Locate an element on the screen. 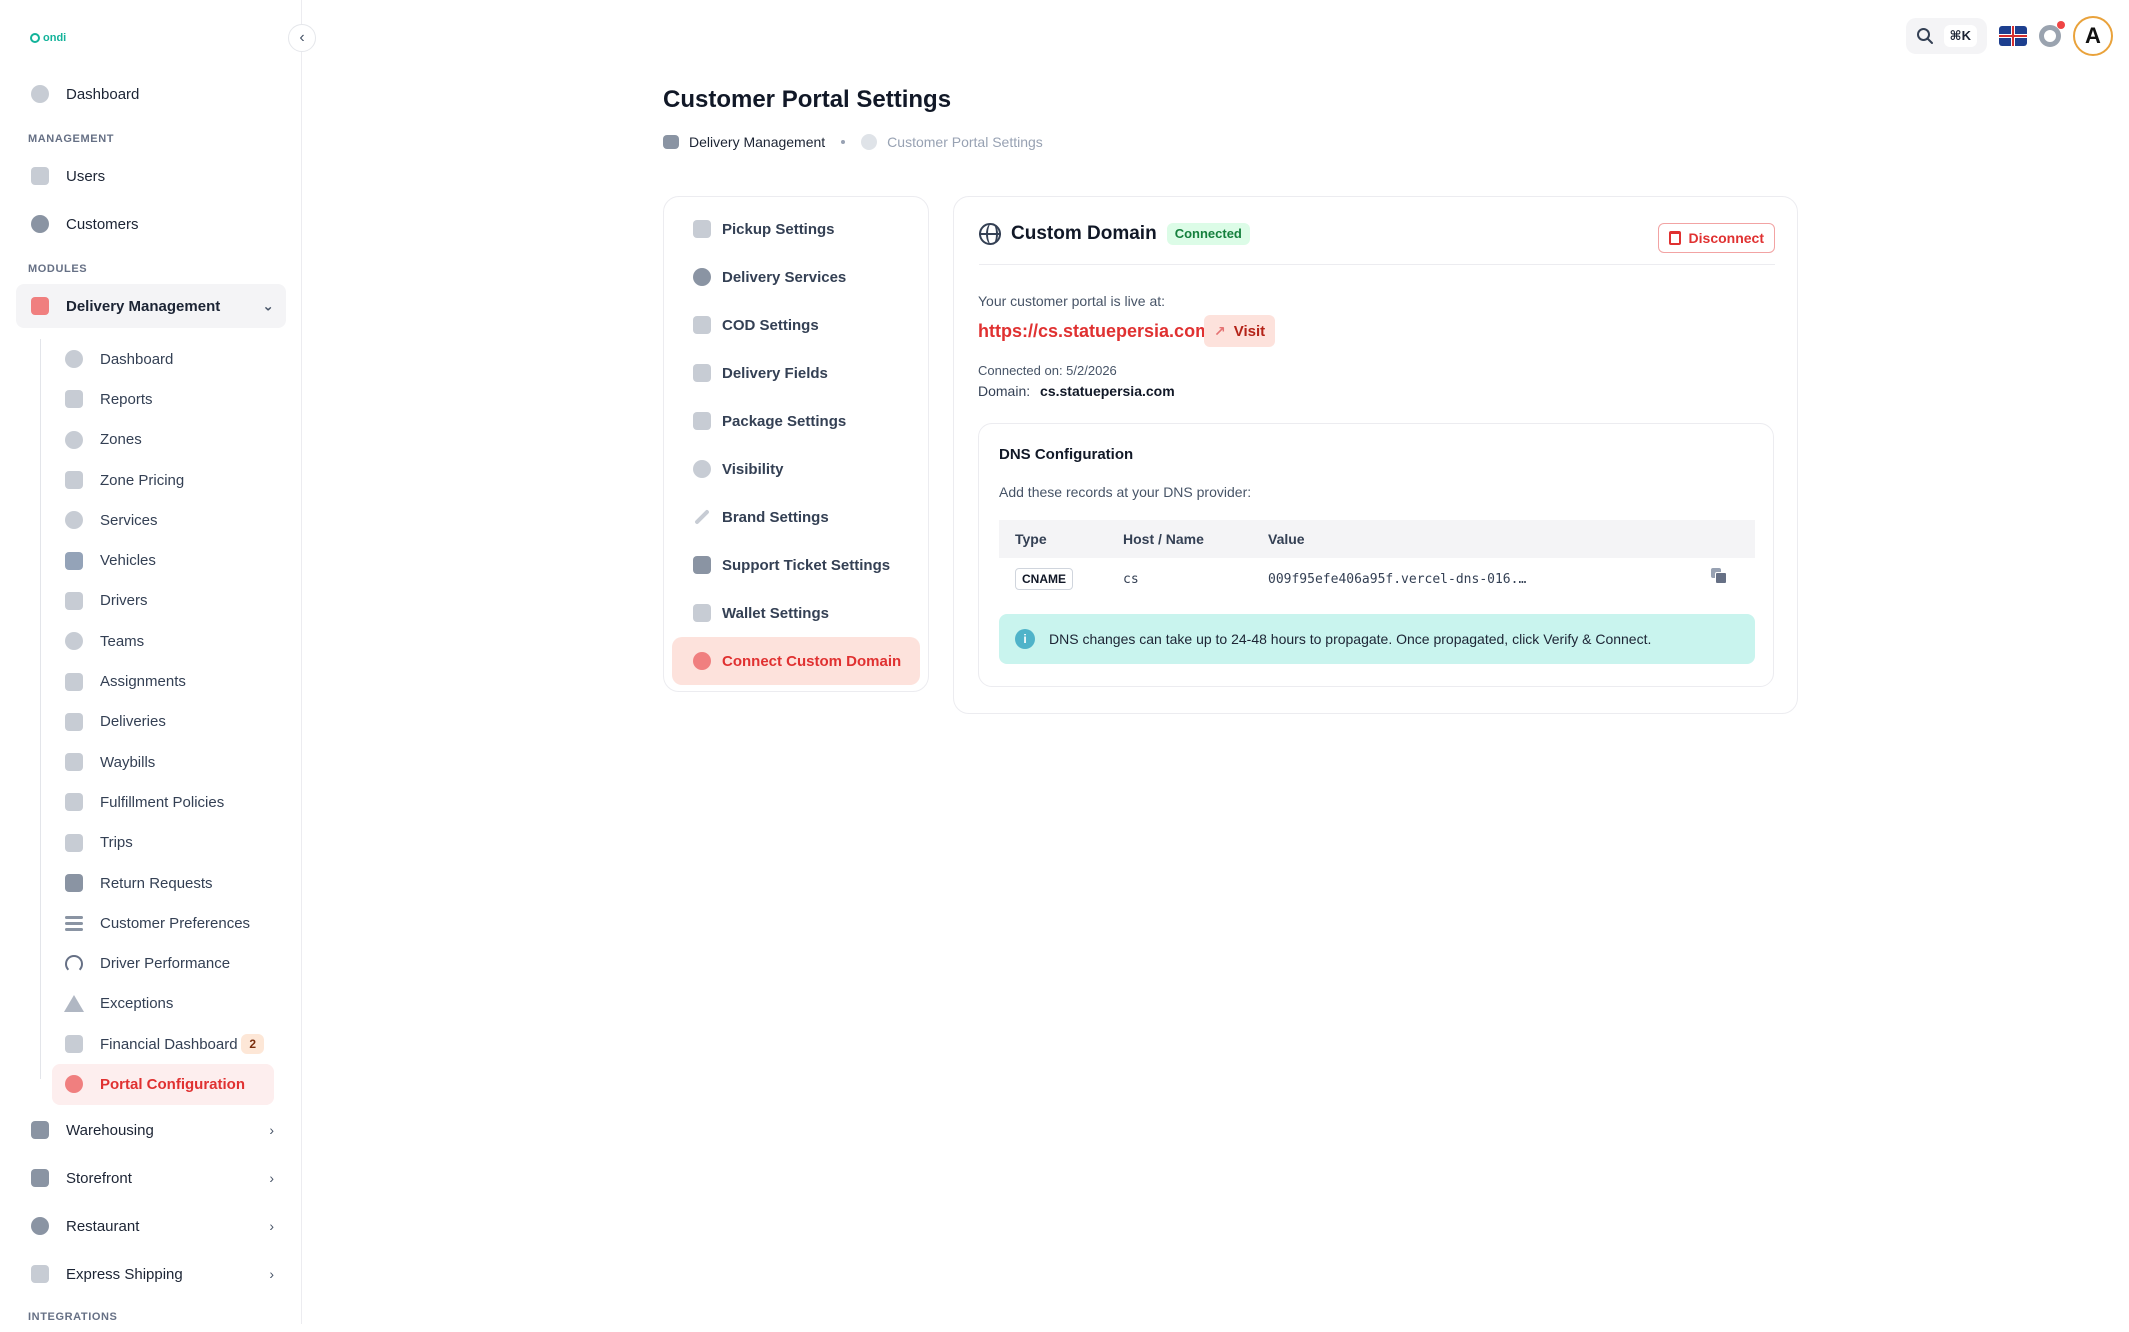 The width and height of the screenshot is (2129, 1332). logo-mark-icon is located at coordinates (35, 38).